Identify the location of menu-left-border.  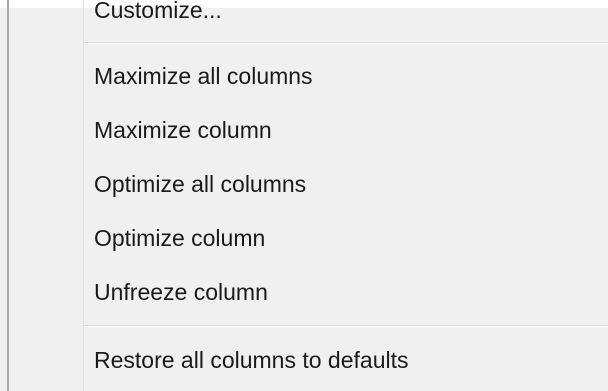
(8, 195).